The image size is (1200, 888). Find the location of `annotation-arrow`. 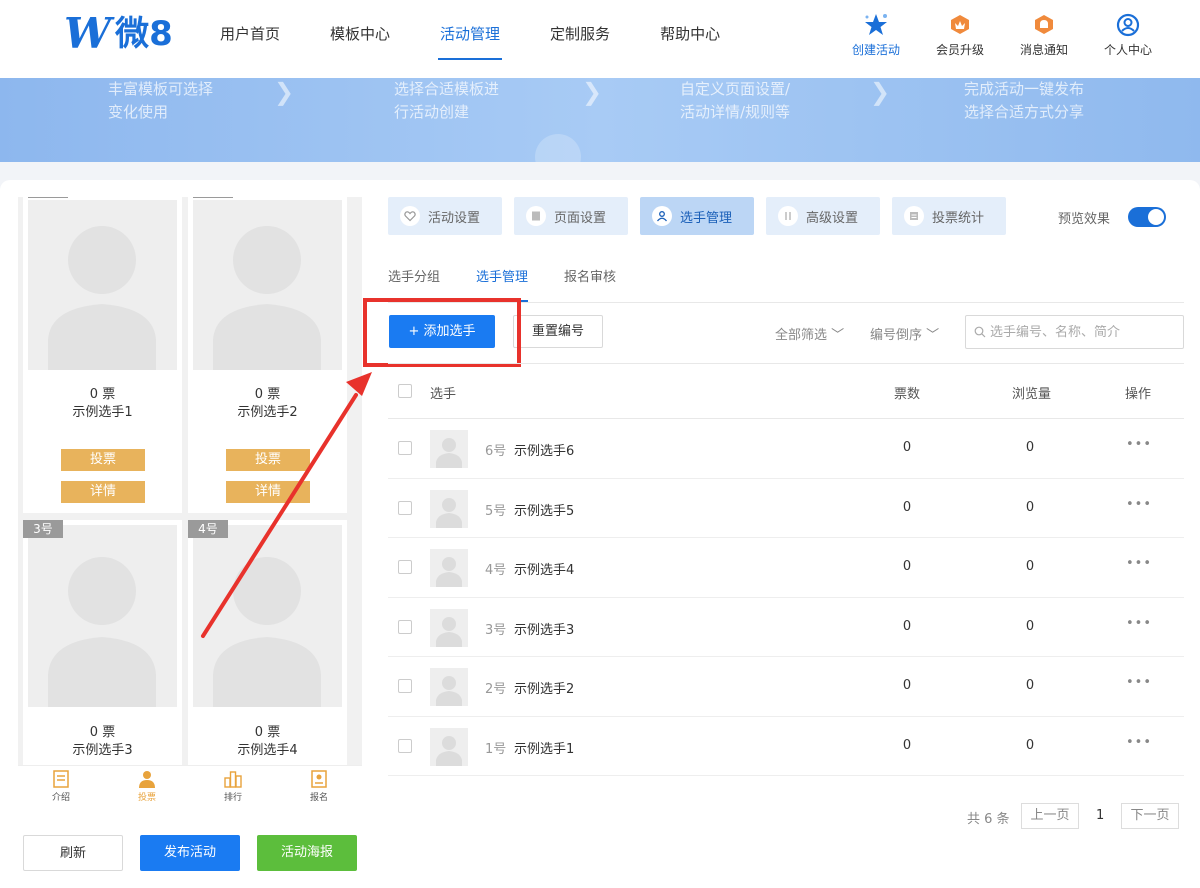

annotation-arrow is located at coordinates (286, 505).